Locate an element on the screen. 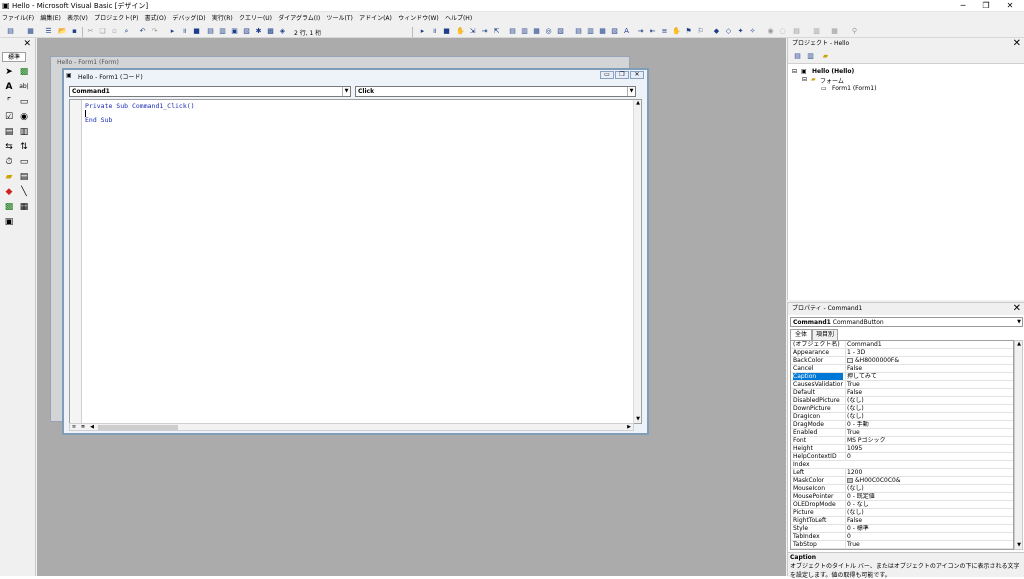  property-row: DragMode 0 - 手動 is located at coordinates (902, 425).